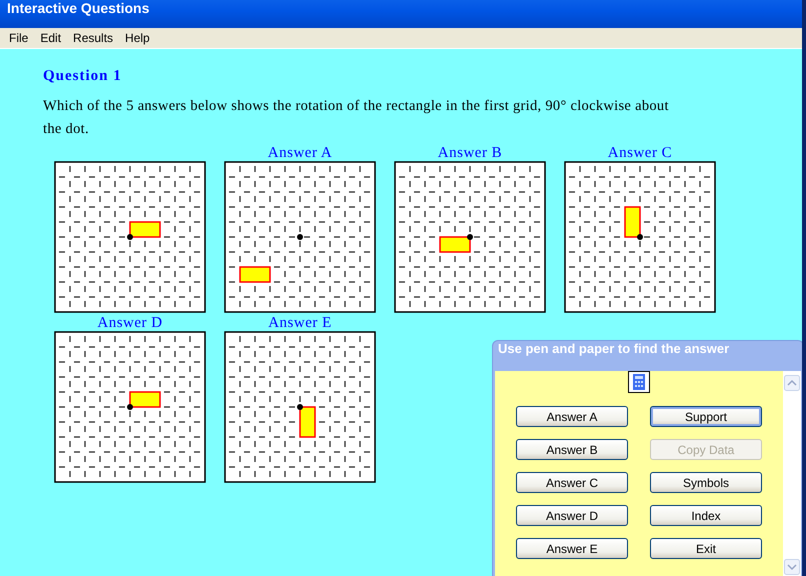 This screenshot has width=806, height=576. I want to click on question-text: Which of the 5 answers below shows the rotation of the rectangle in the first grid, 90° clockwise about the dot., so click(356, 118).